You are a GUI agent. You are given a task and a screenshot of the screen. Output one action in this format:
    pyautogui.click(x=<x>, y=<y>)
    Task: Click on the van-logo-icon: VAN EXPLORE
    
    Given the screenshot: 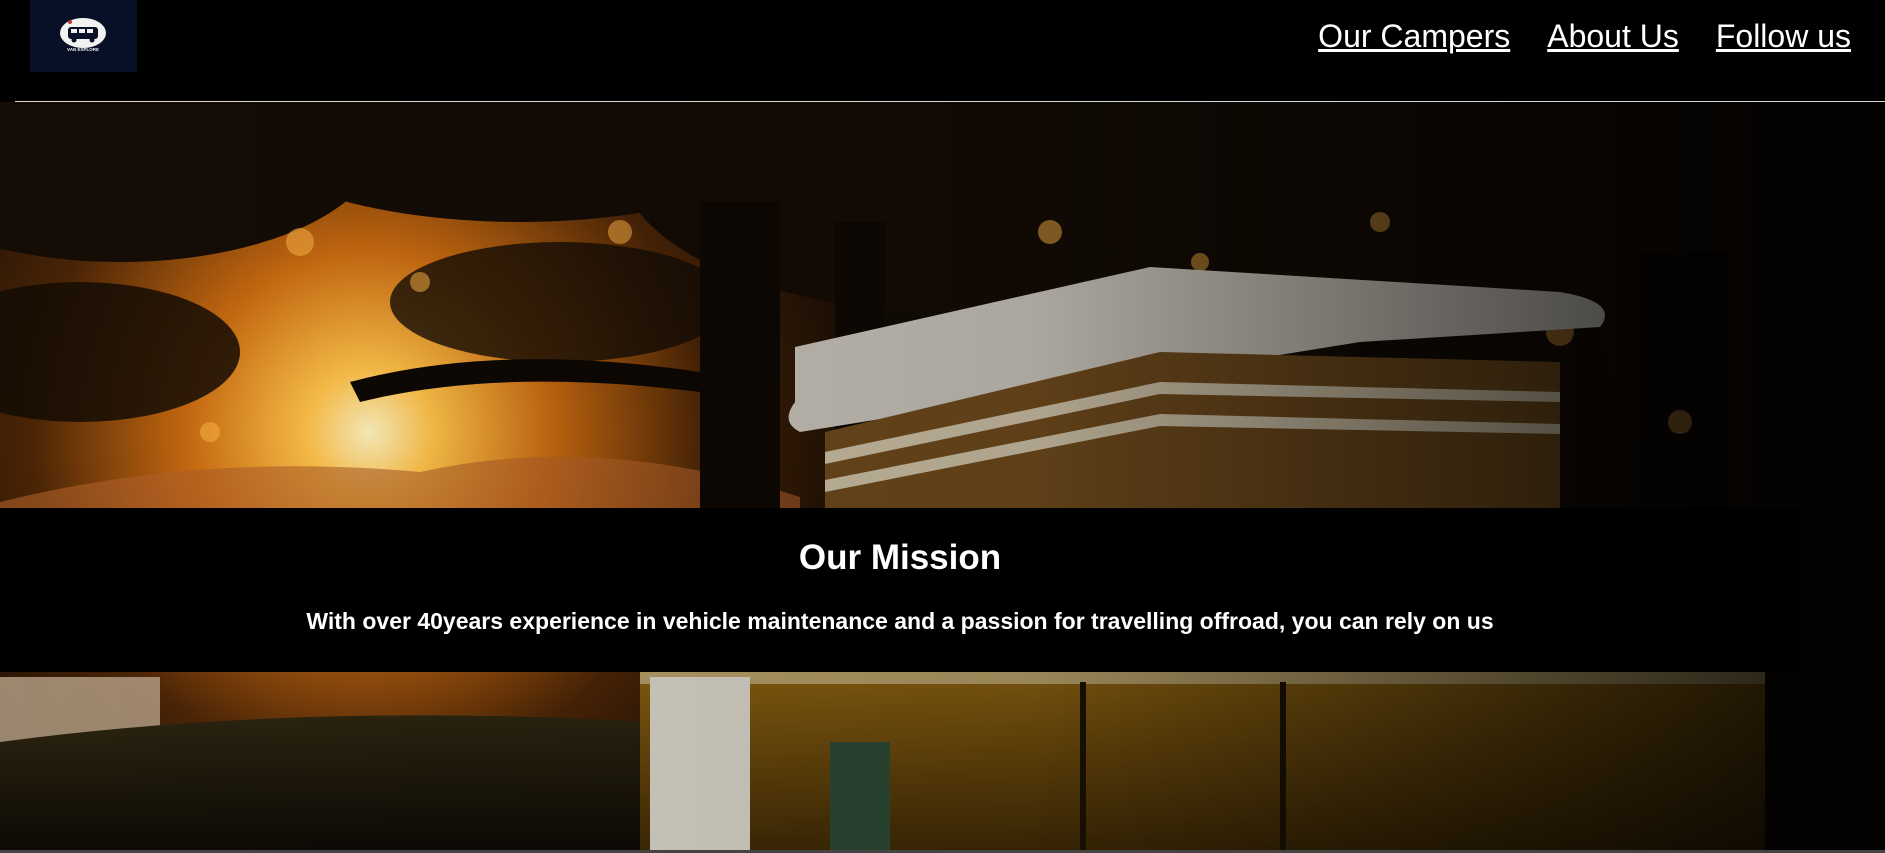 What is the action you would take?
    pyautogui.click(x=83, y=35)
    